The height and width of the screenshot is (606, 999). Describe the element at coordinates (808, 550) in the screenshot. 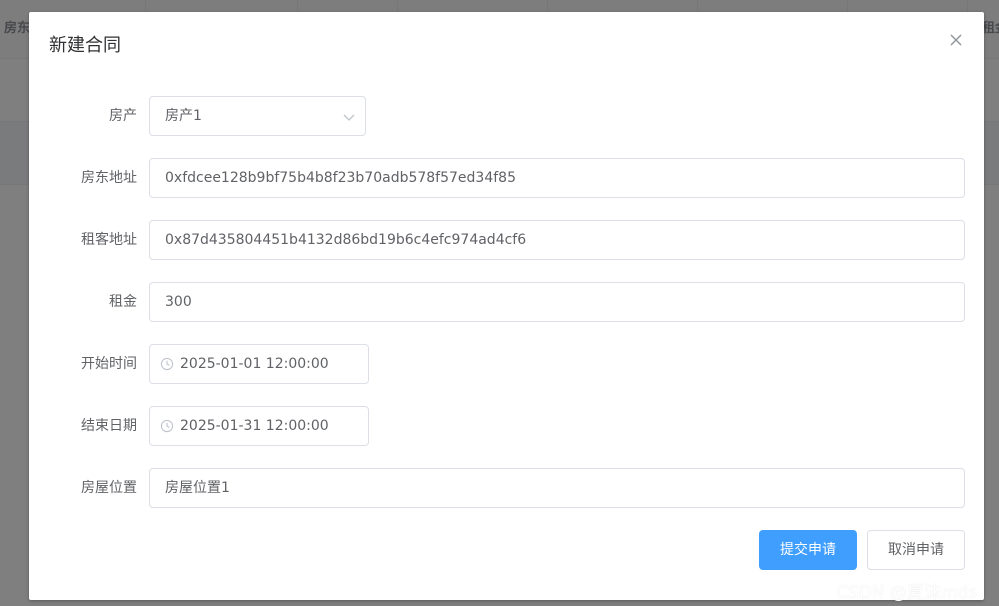

I see `submit-button: 提交申请` at that location.